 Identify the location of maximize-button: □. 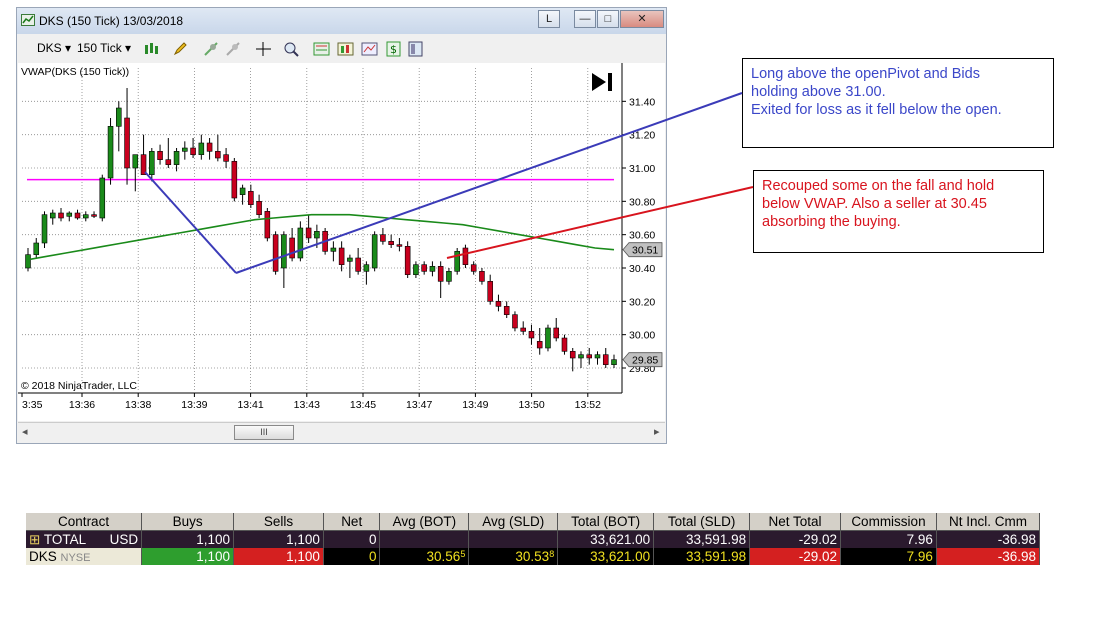
(608, 19).